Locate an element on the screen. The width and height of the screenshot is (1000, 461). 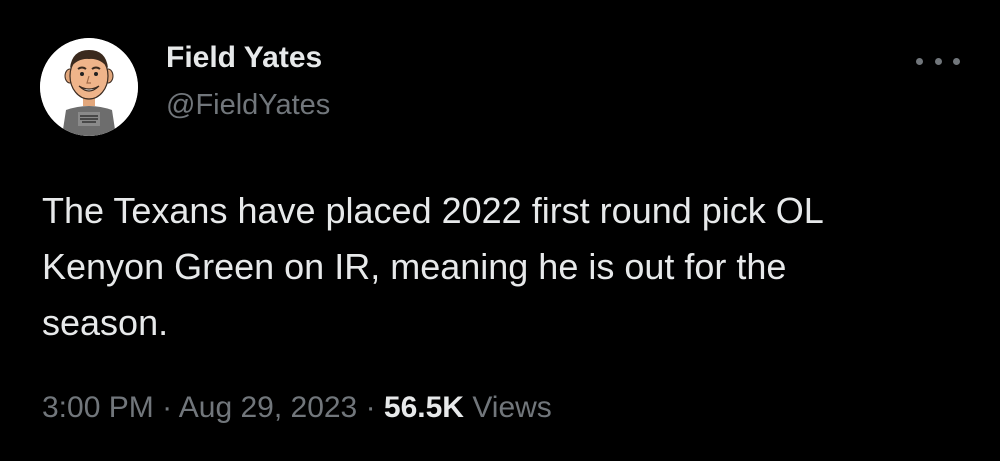
author-name: Field Yates is located at coordinates (244, 58).